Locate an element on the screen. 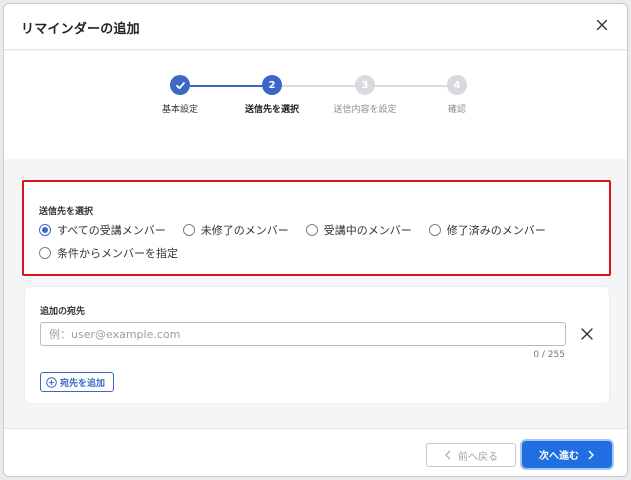 The height and width of the screenshot is (480, 631). radio-label: 受講中のメンバー is located at coordinates (367, 230).